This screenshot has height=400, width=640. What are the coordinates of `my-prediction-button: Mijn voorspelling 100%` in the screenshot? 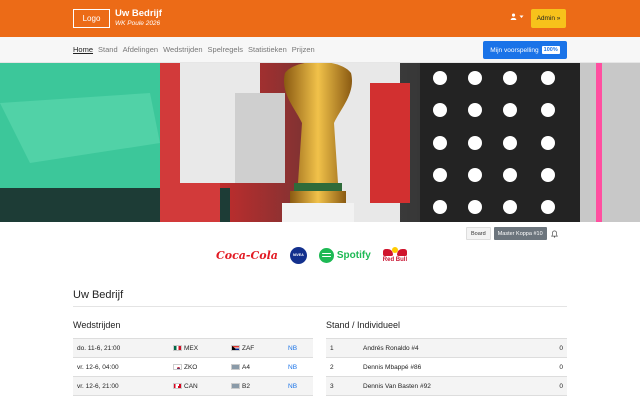 It's located at (525, 50).